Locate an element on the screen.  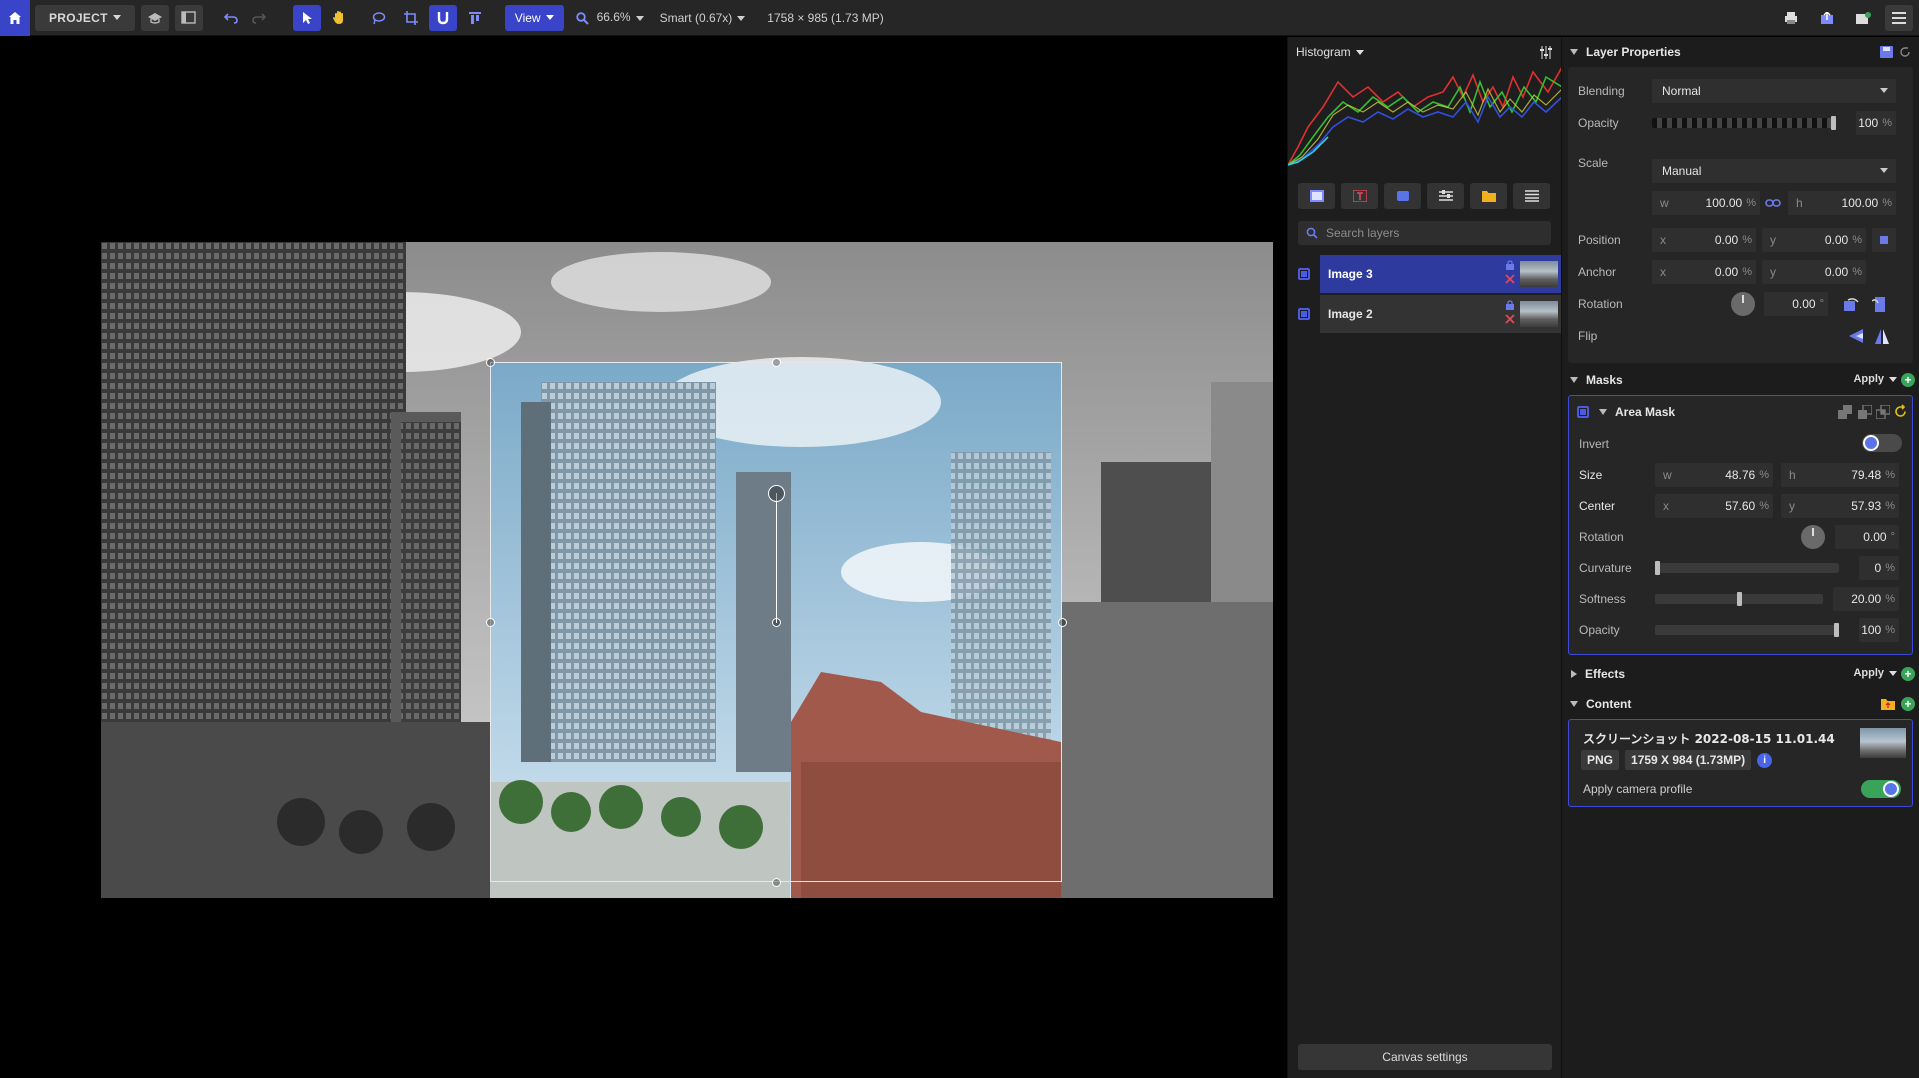
rotate-right-icon is located at coordinates (1879, 304).